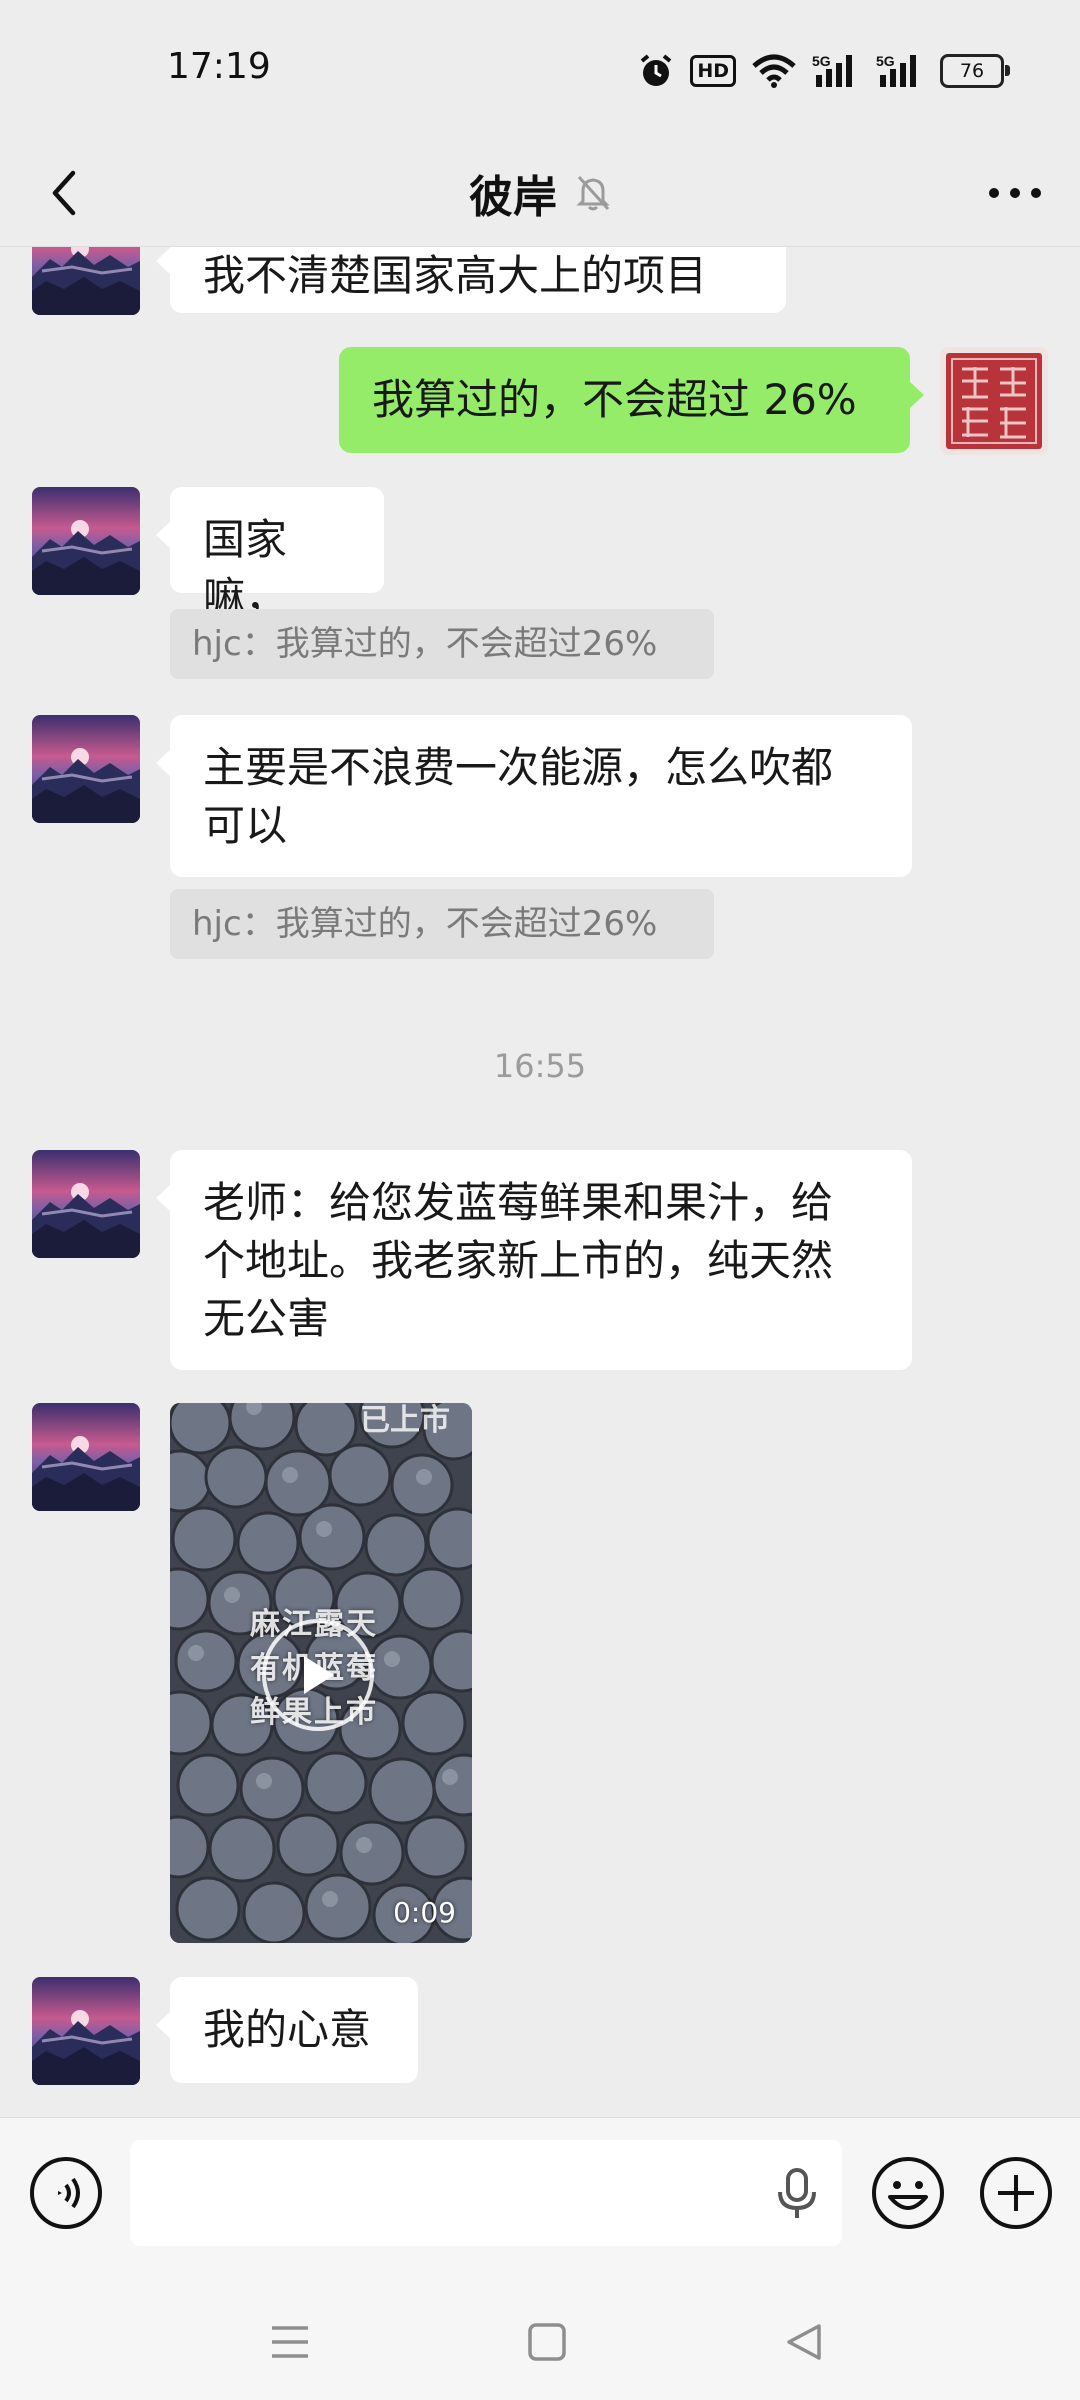 This screenshot has height=2400, width=1080. I want to click on message-bubble-sent: 我算过的，不会超过 26%, so click(631, 400).